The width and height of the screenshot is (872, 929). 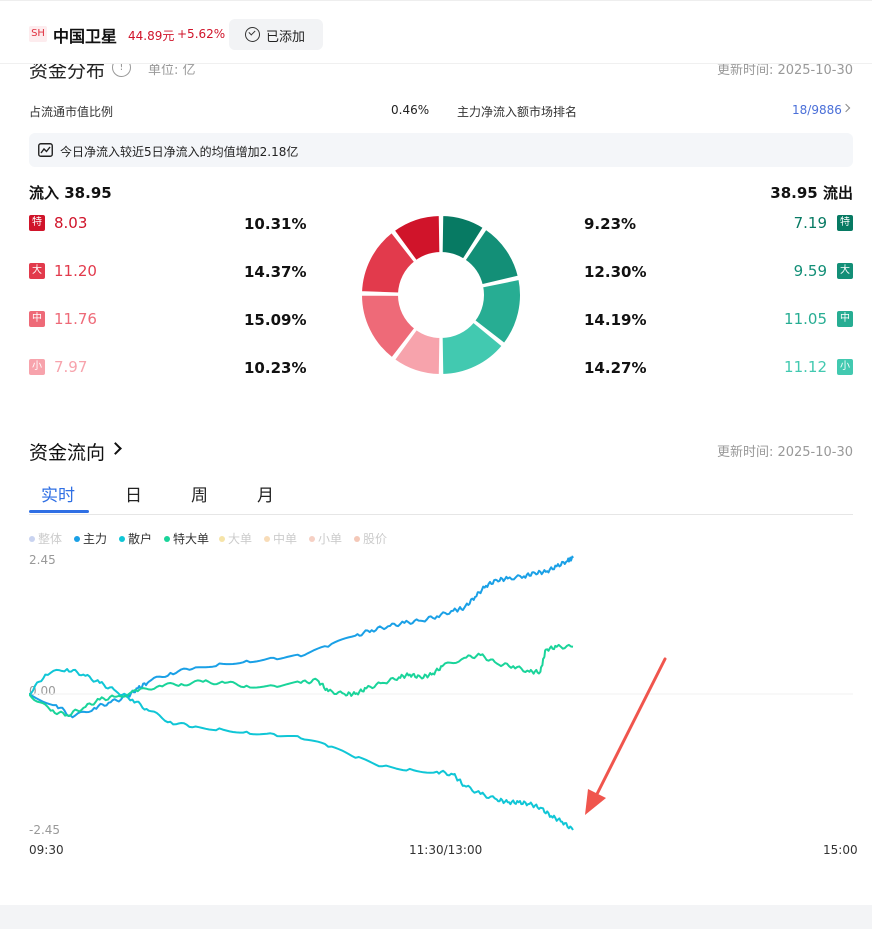 What do you see at coordinates (252, 34) in the screenshot?
I see `check-circle-icon` at bounding box center [252, 34].